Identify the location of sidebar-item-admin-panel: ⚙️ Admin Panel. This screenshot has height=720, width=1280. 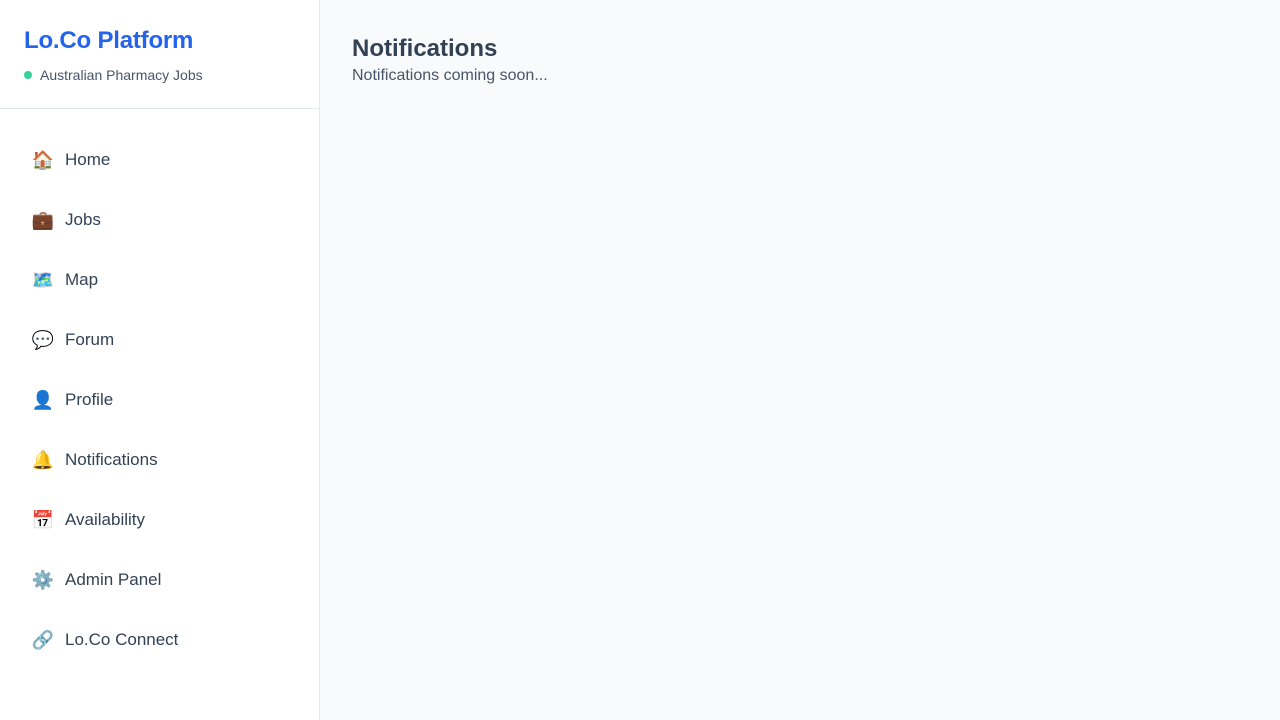
(159, 580).